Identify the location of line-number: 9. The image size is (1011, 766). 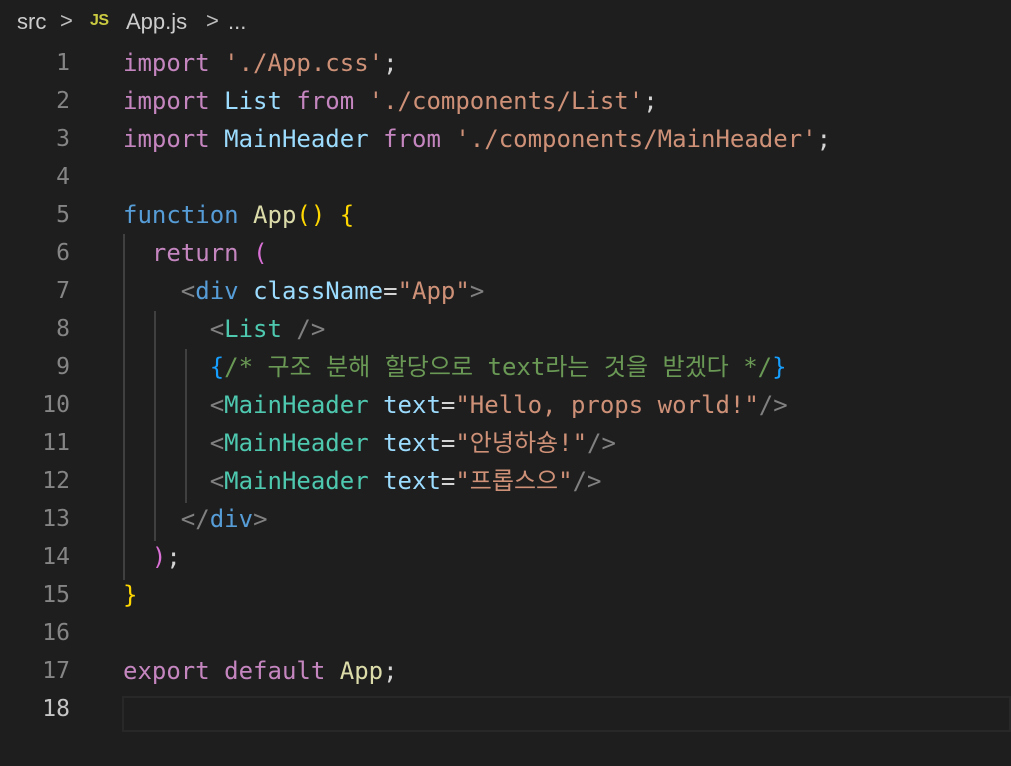
(63, 367).